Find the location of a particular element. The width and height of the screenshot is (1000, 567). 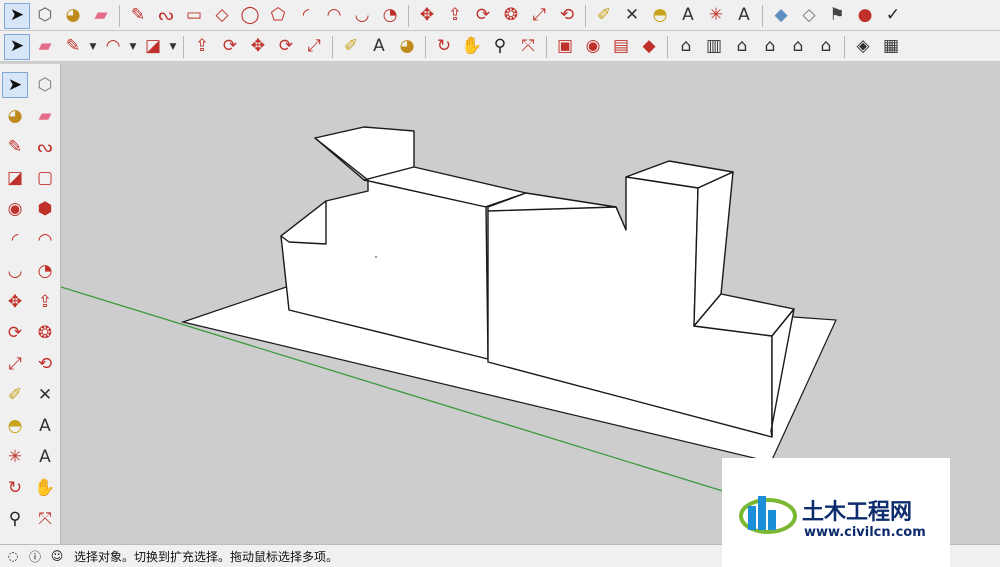

top-view-tool-button: ▥ is located at coordinates (714, 47).